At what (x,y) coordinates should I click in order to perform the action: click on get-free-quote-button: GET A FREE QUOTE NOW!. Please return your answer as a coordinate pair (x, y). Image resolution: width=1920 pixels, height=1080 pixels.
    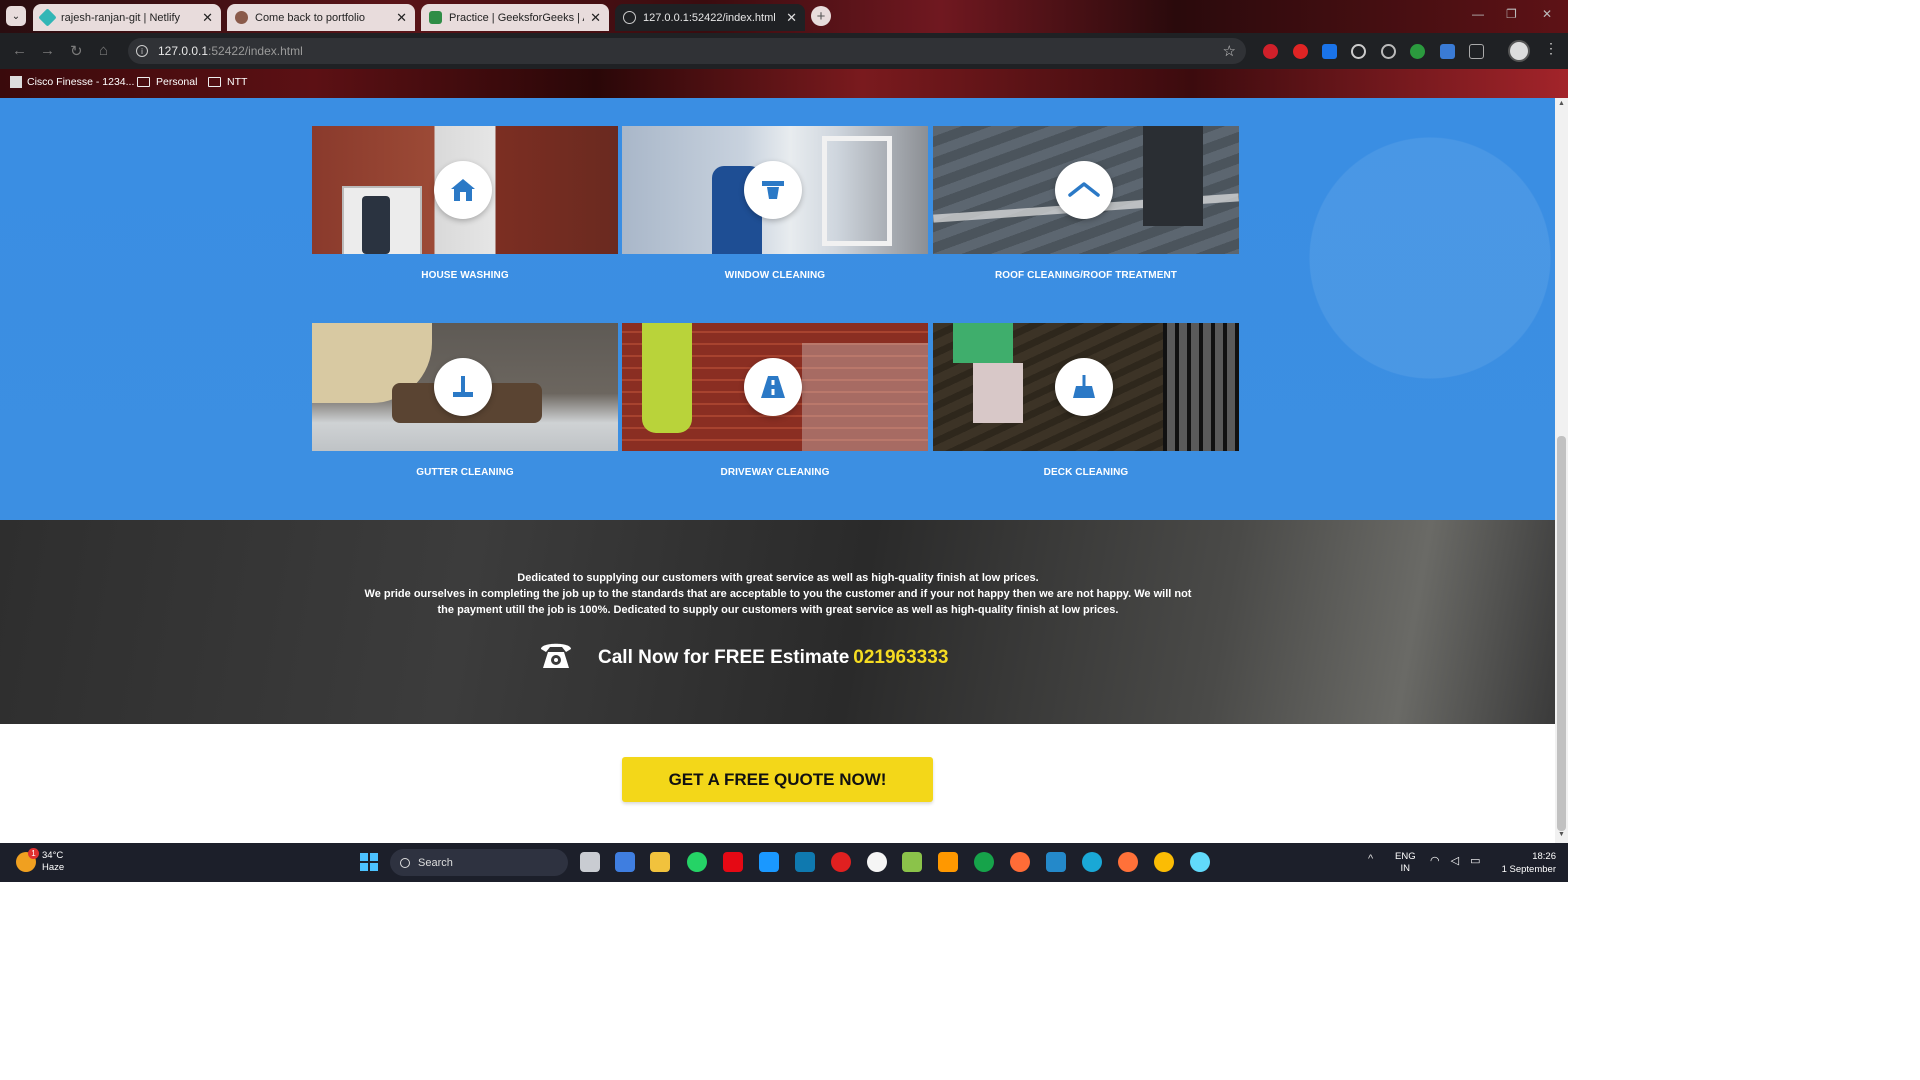
    Looking at the image, I should click on (777, 779).